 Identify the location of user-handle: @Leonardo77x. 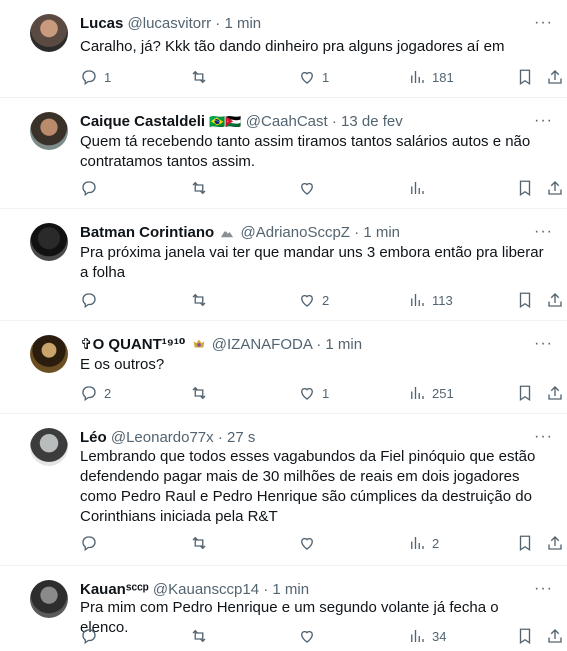
(162, 437).